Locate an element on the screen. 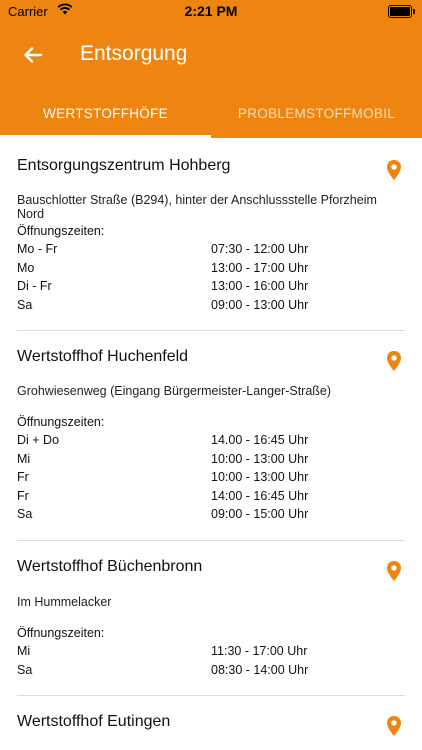 Image resolution: width=422 pixels, height=750 pixels. tab-bar: WERTSTOFFHÖFE PROBLEMSTOFFMOBIL is located at coordinates (211, 113).